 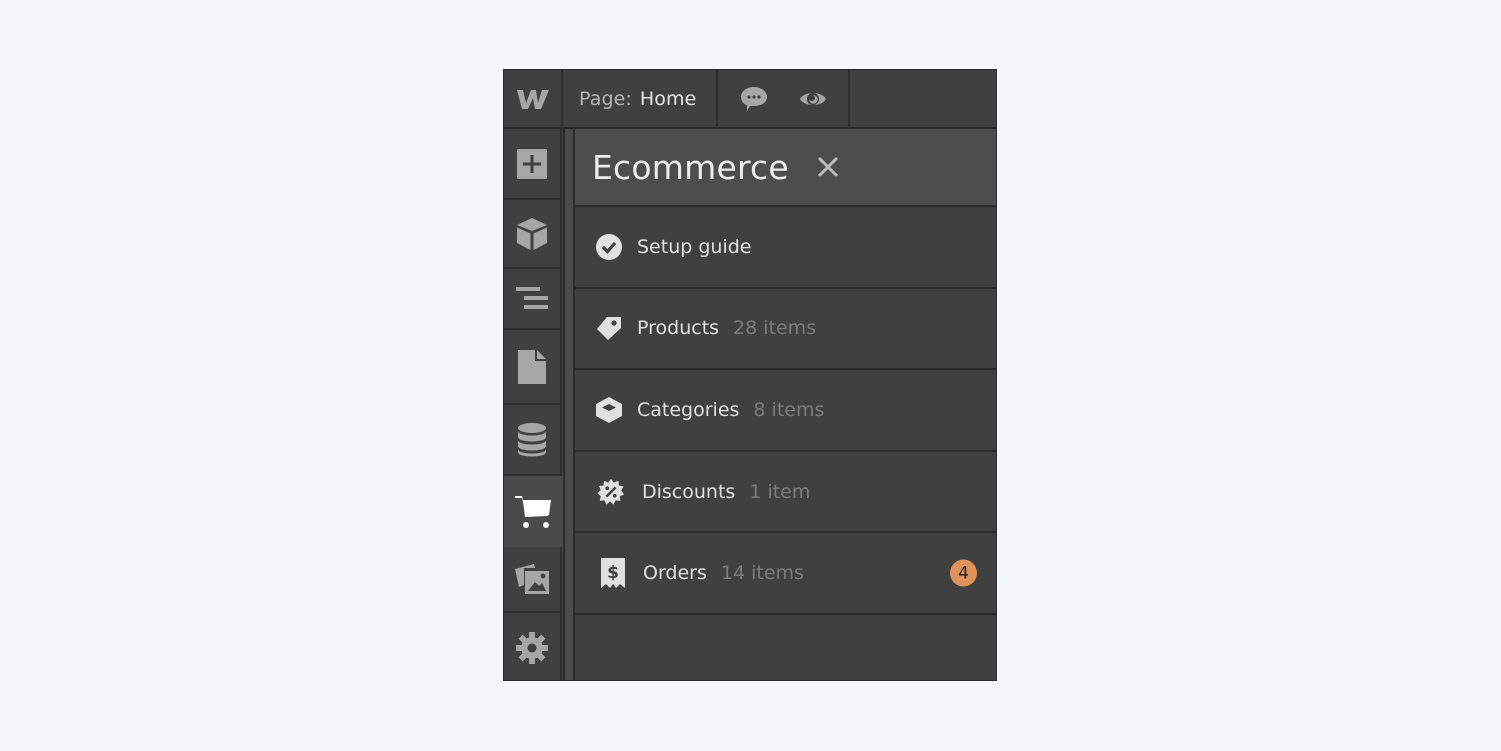 What do you see at coordinates (775, 328) in the screenshot?
I see `row-count: 28 items` at bounding box center [775, 328].